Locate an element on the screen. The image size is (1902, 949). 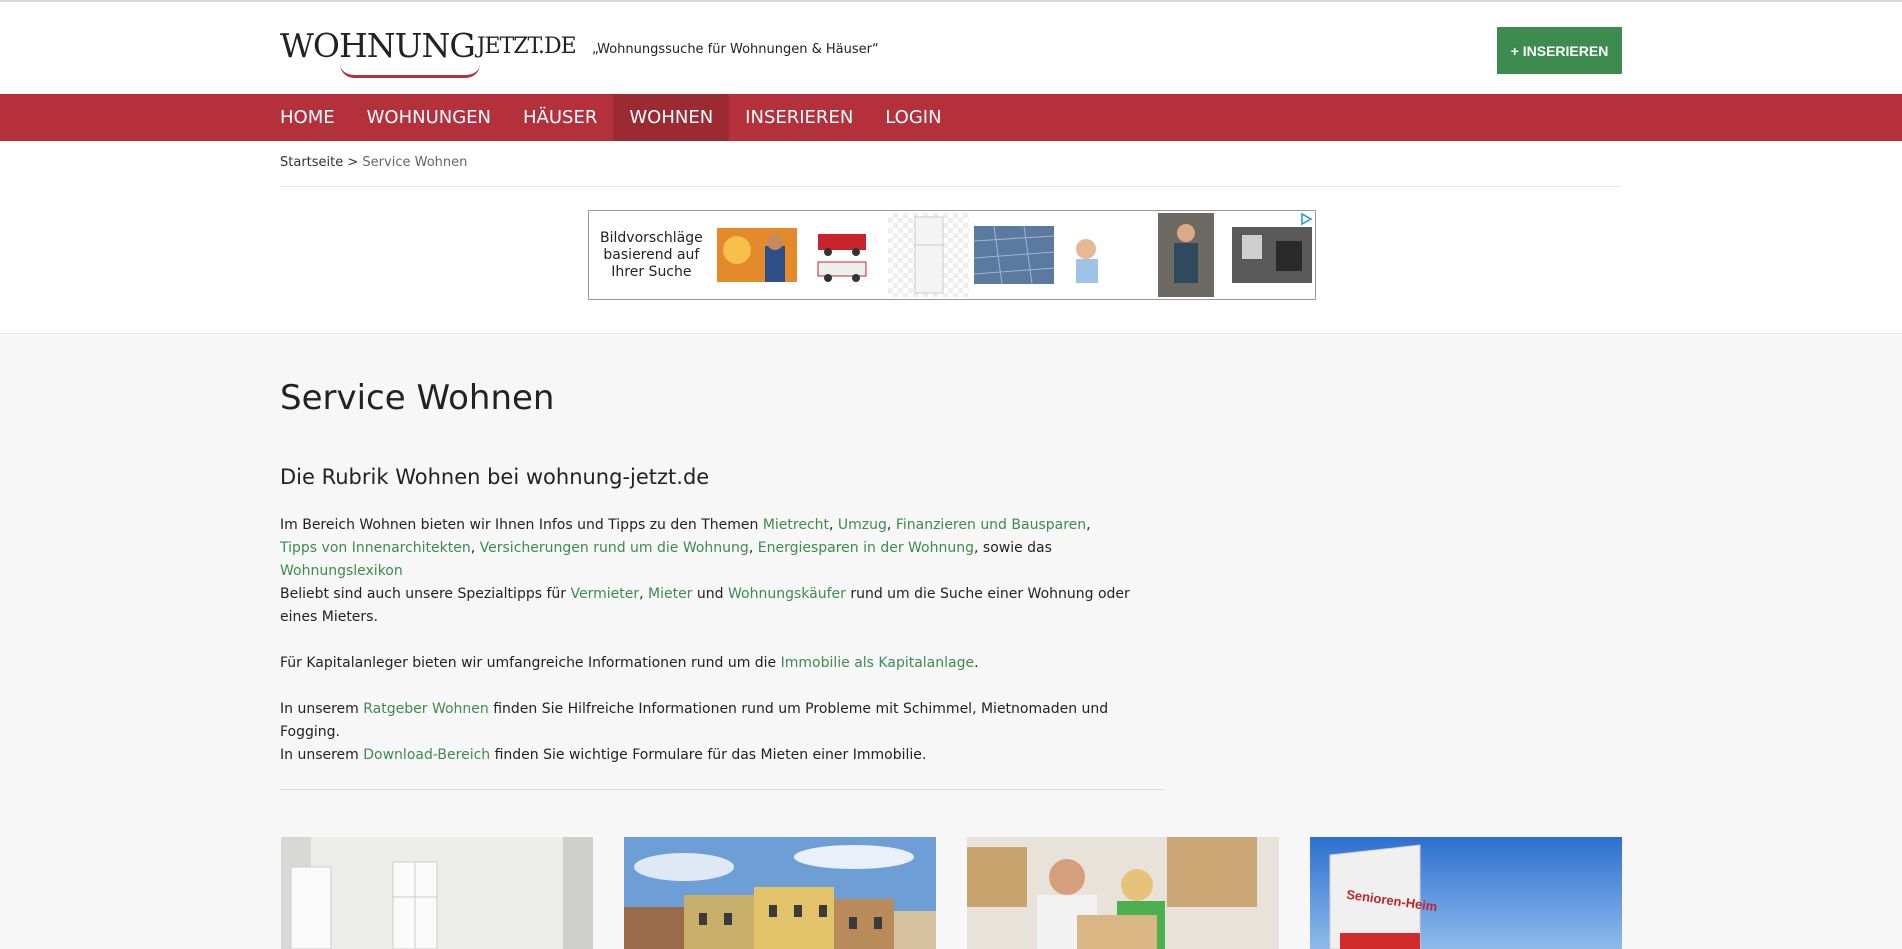
link-energiesparen: Energiesparen in der Wohnung is located at coordinates (866, 548).